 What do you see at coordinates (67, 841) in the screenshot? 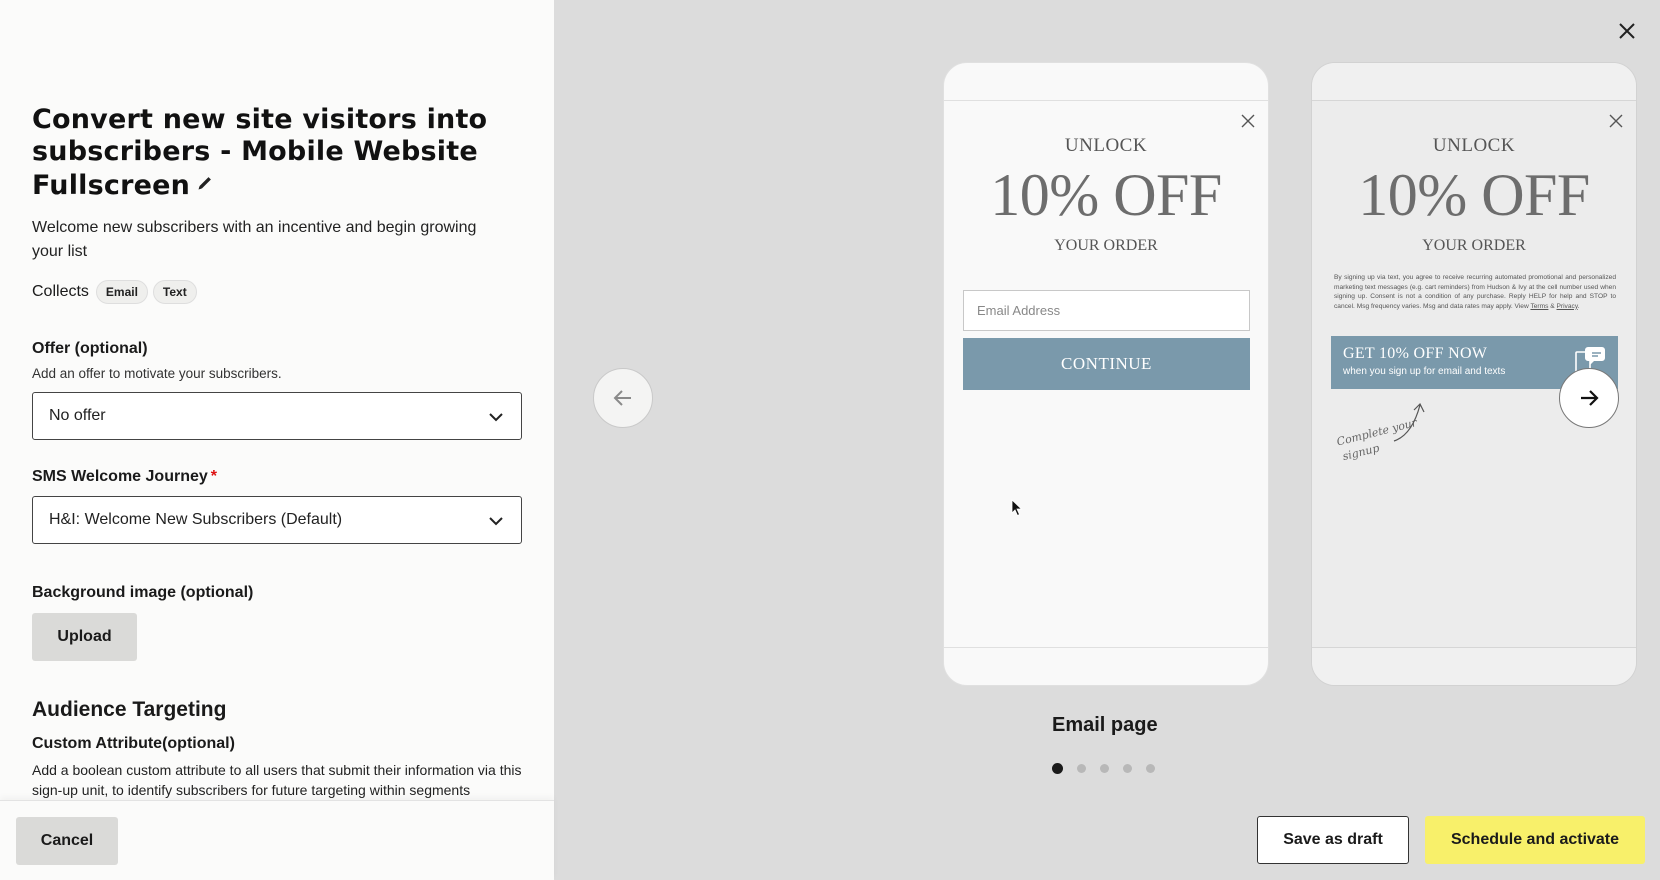
I see `cancel-button: Cancel` at bounding box center [67, 841].